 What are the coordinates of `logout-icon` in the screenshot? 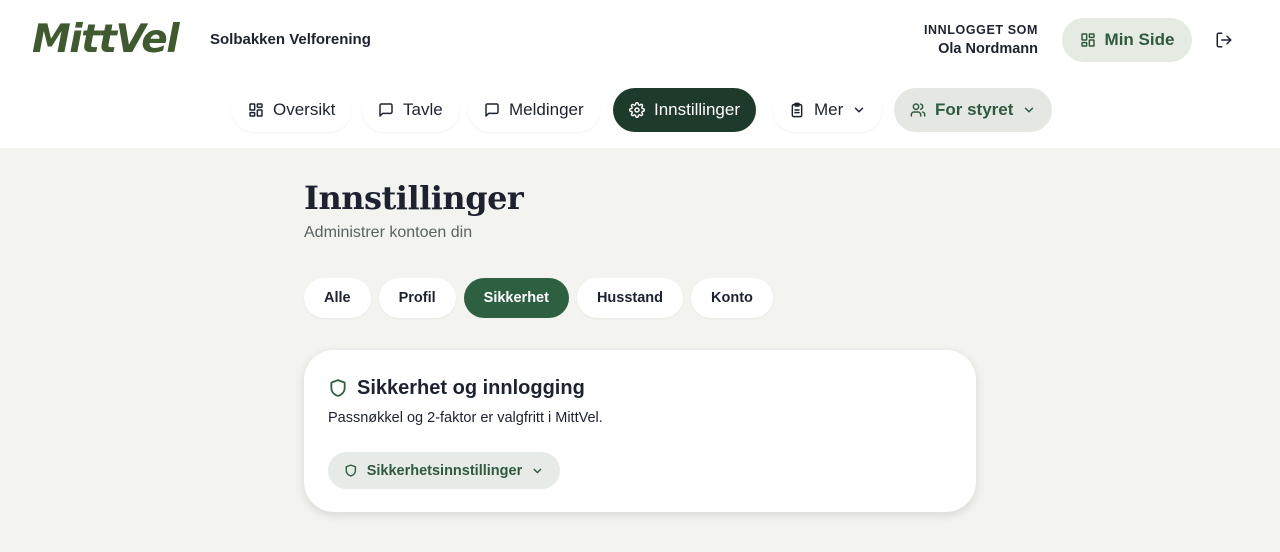 It's located at (1224, 40).